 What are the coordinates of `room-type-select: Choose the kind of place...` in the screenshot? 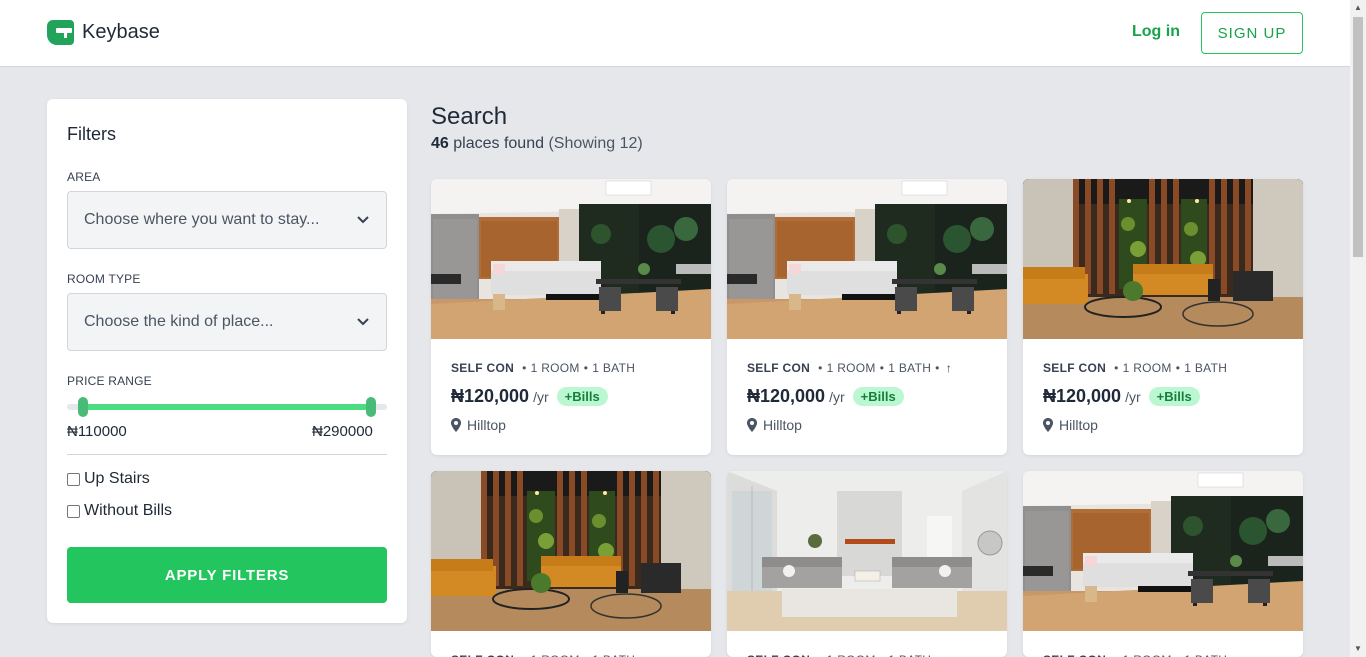 It's located at (227, 322).